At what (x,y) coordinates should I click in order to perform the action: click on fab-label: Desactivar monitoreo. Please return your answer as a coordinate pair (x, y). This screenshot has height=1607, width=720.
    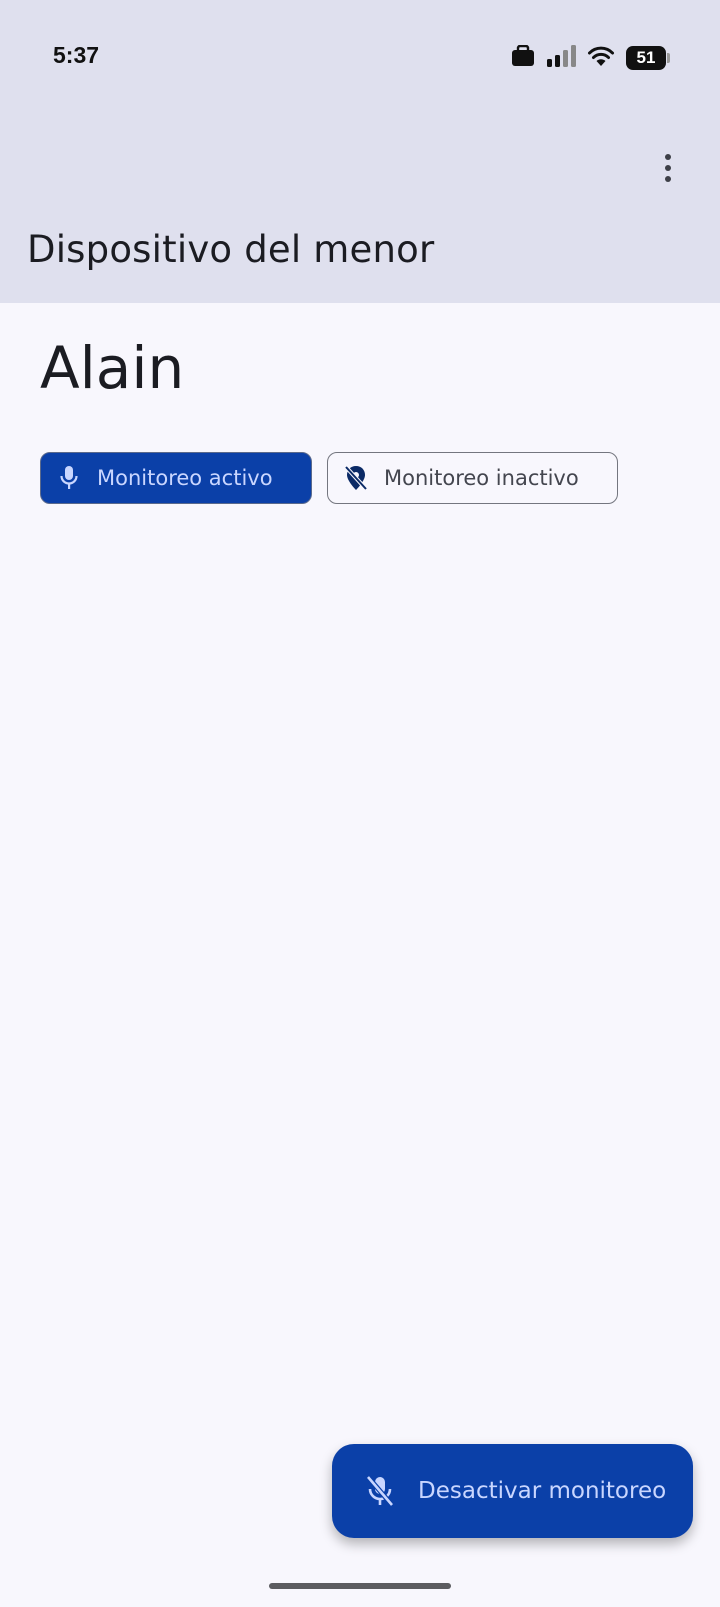
    Looking at the image, I should click on (542, 1491).